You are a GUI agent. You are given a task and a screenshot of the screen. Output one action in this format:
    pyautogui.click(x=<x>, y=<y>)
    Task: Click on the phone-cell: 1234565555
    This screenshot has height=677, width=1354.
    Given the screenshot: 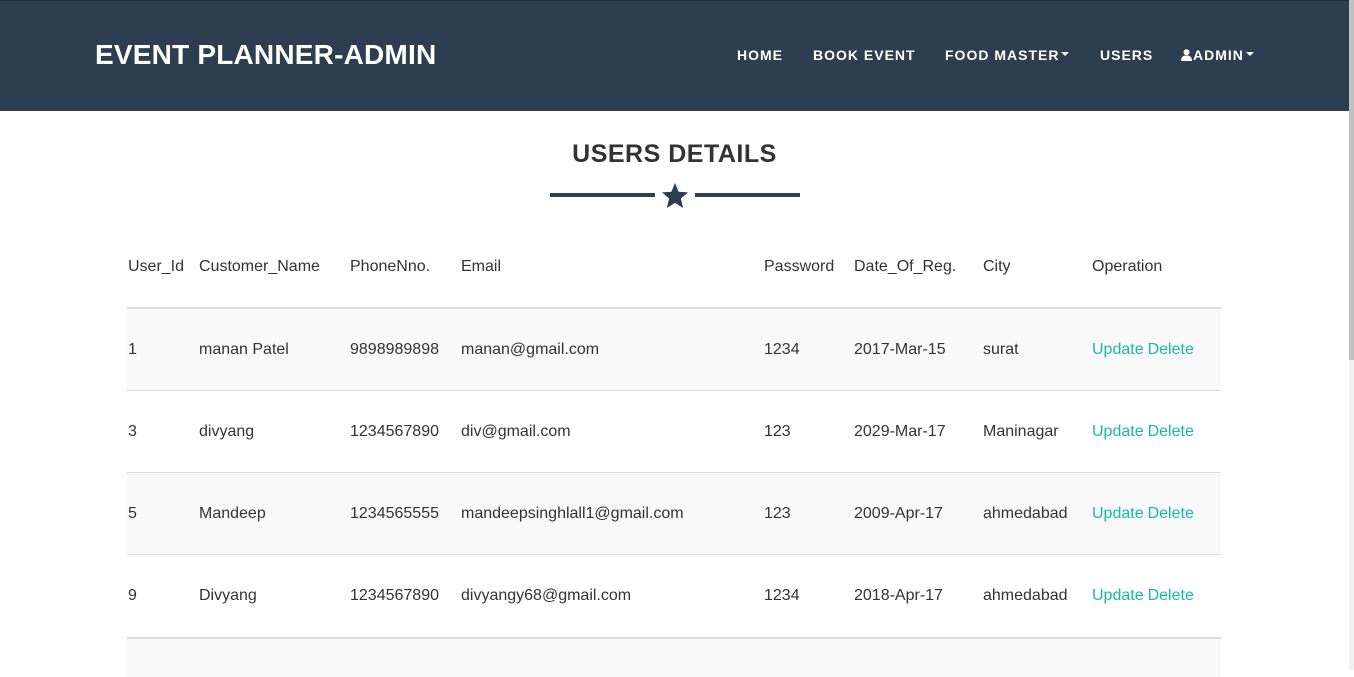 What is the action you would take?
    pyautogui.click(x=394, y=513)
    